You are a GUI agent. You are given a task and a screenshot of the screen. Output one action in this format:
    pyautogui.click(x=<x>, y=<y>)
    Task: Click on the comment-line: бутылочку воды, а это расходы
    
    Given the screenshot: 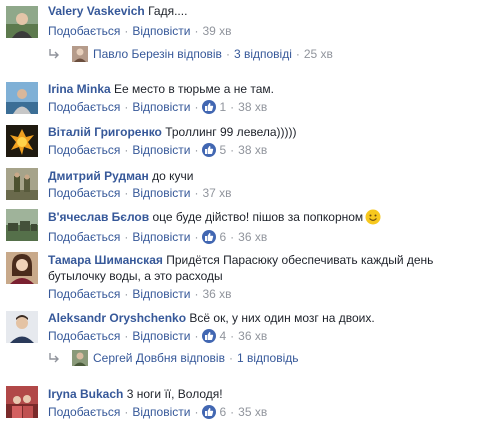 What is the action you would take?
    pyautogui.click(x=135, y=276)
    